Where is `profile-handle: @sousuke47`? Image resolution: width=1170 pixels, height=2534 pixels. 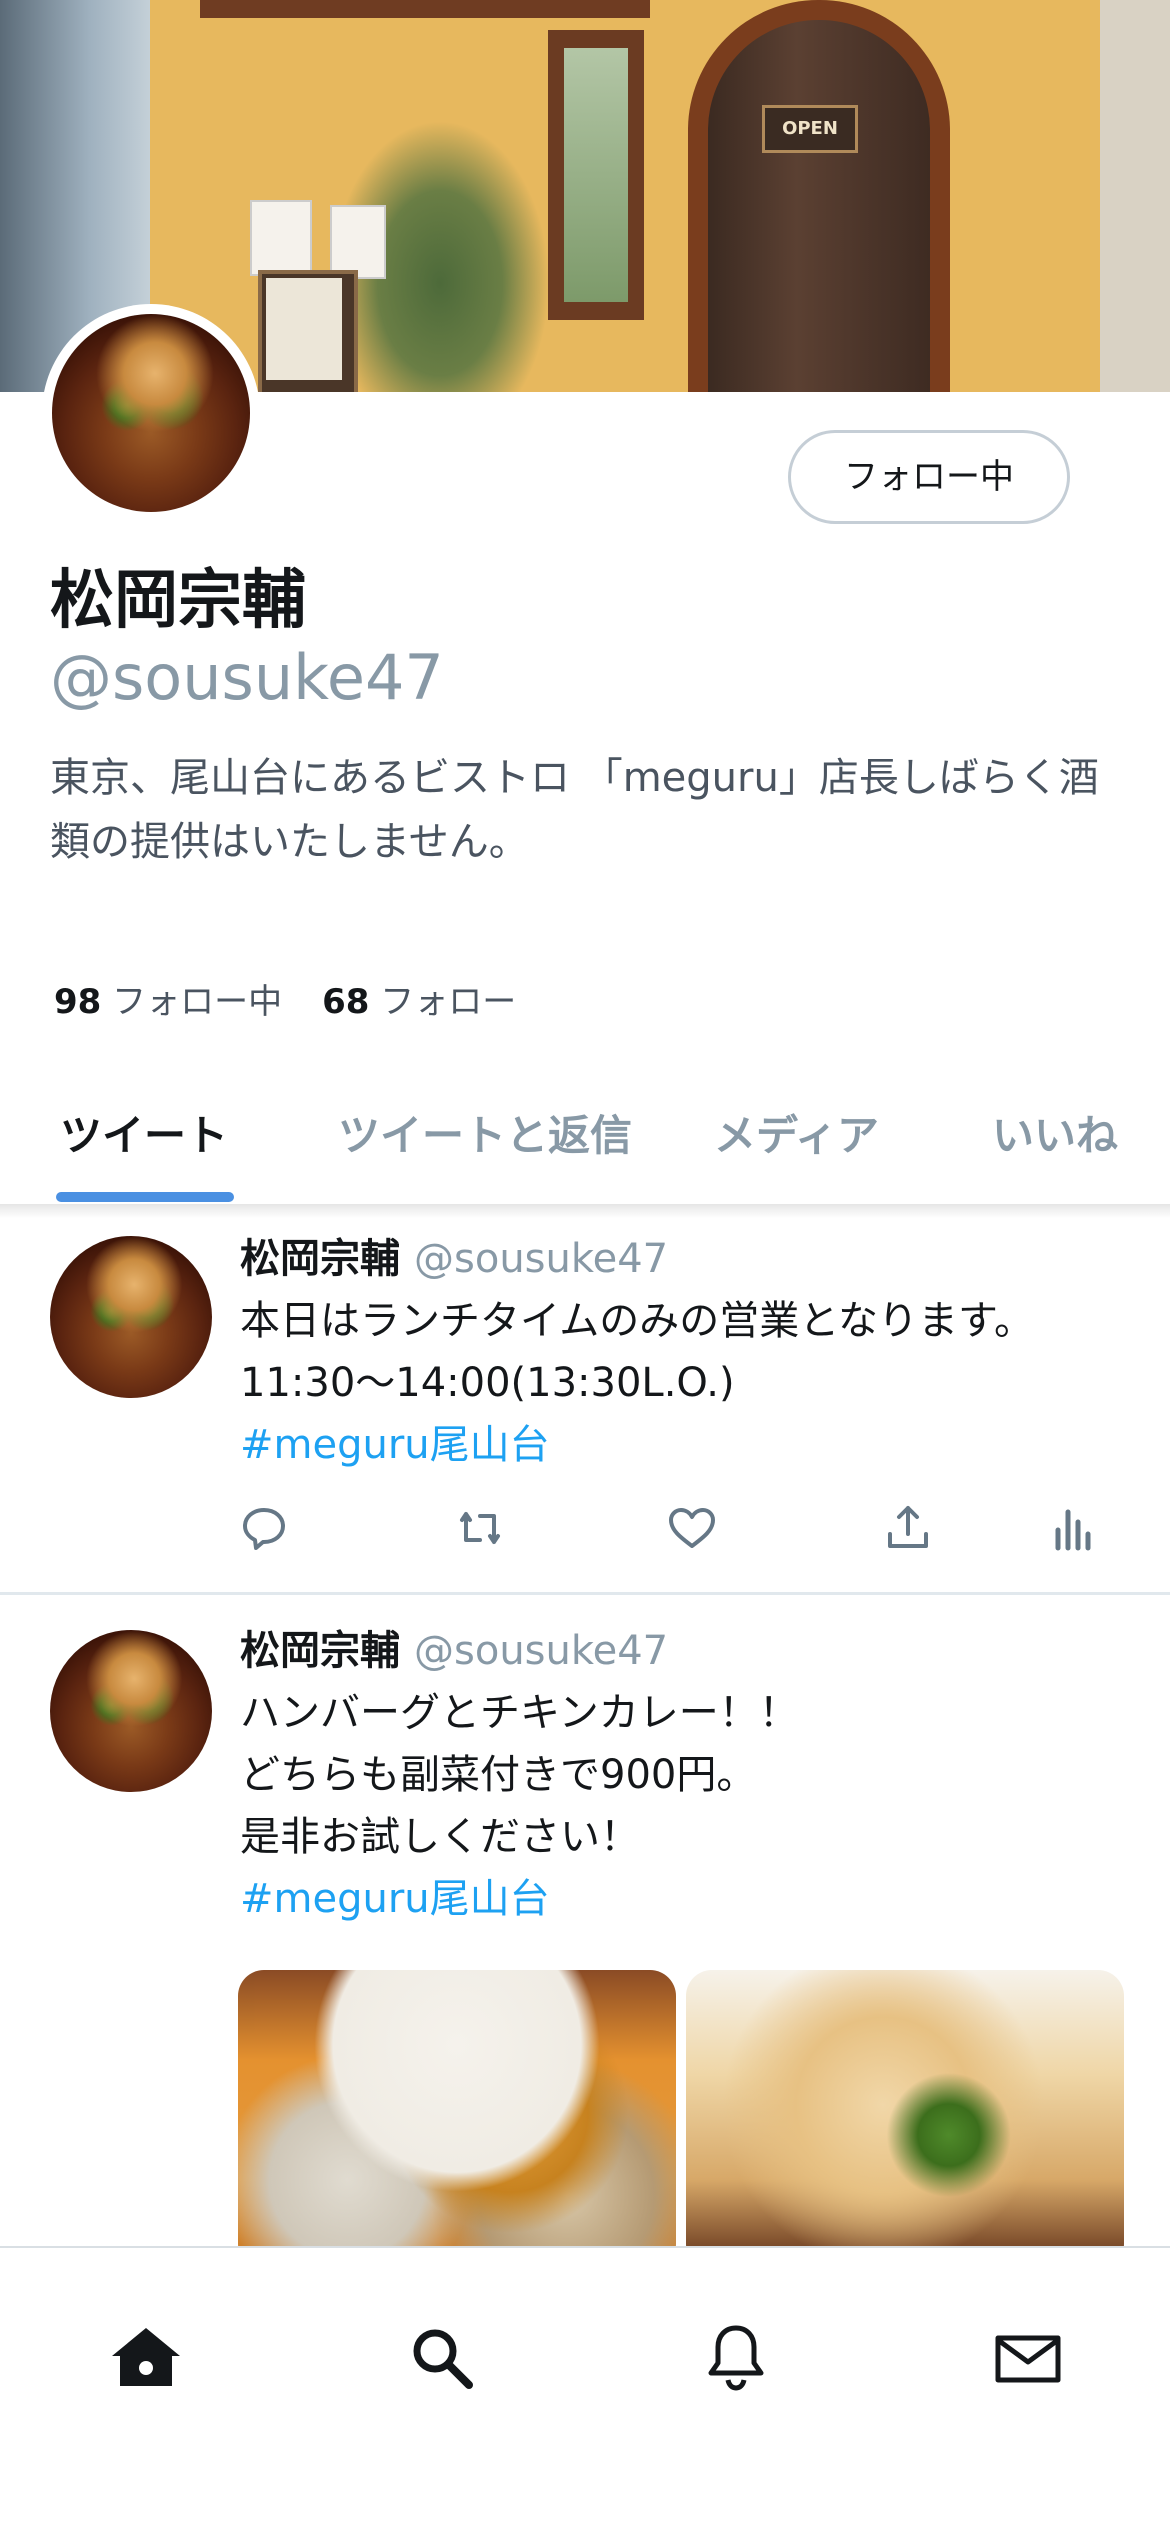 profile-handle: @sousuke47 is located at coordinates (247, 677).